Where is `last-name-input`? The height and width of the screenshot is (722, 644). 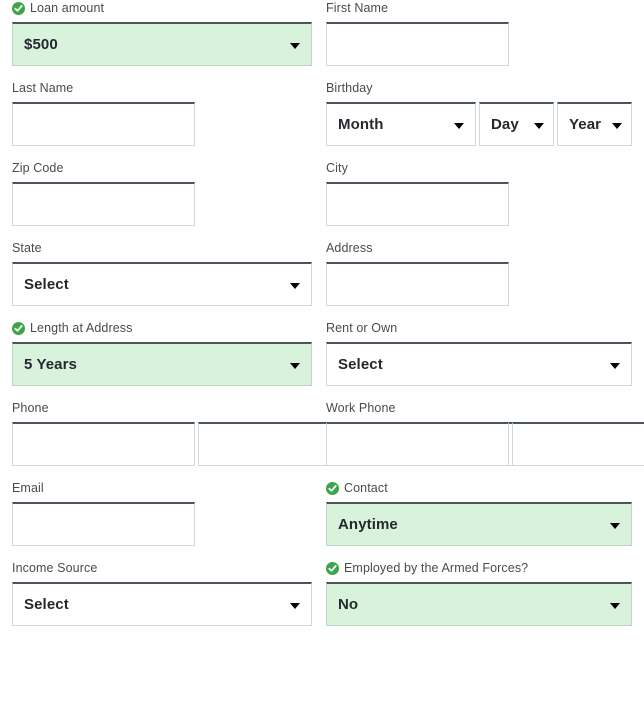 last-name-input is located at coordinates (103, 124).